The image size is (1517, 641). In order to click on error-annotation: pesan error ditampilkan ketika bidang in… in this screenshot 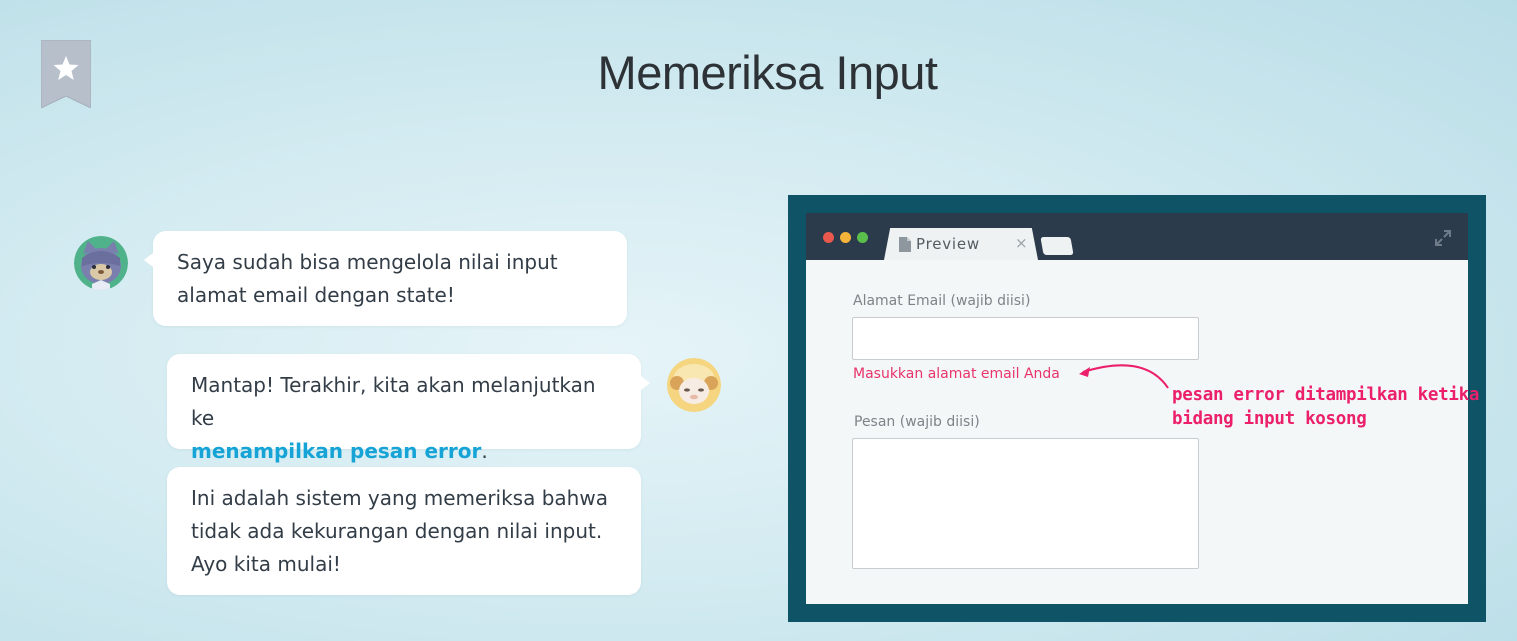, I will do `click(1326, 407)`.